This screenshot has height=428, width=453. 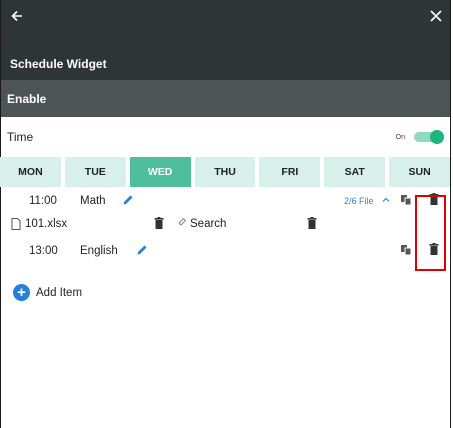 I want to click on tab-mon: MON, so click(x=30, y=172).